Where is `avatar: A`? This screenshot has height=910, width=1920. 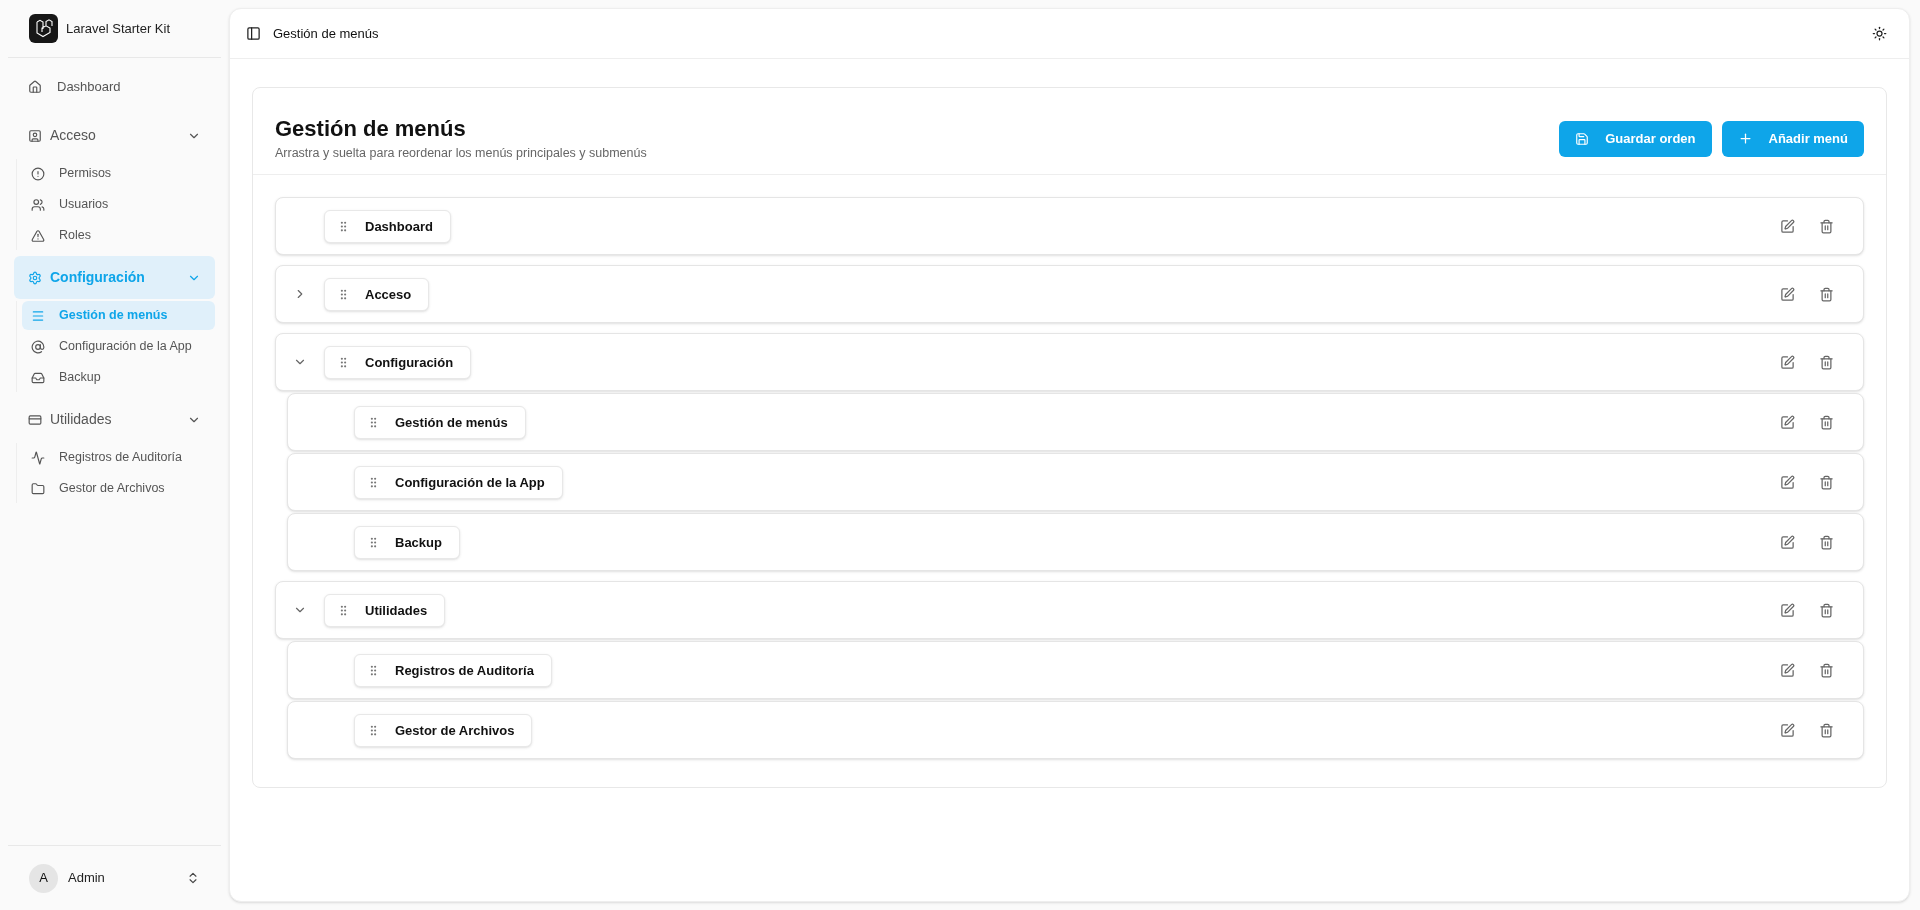
avatar: A is located at coordinates (43, 878).